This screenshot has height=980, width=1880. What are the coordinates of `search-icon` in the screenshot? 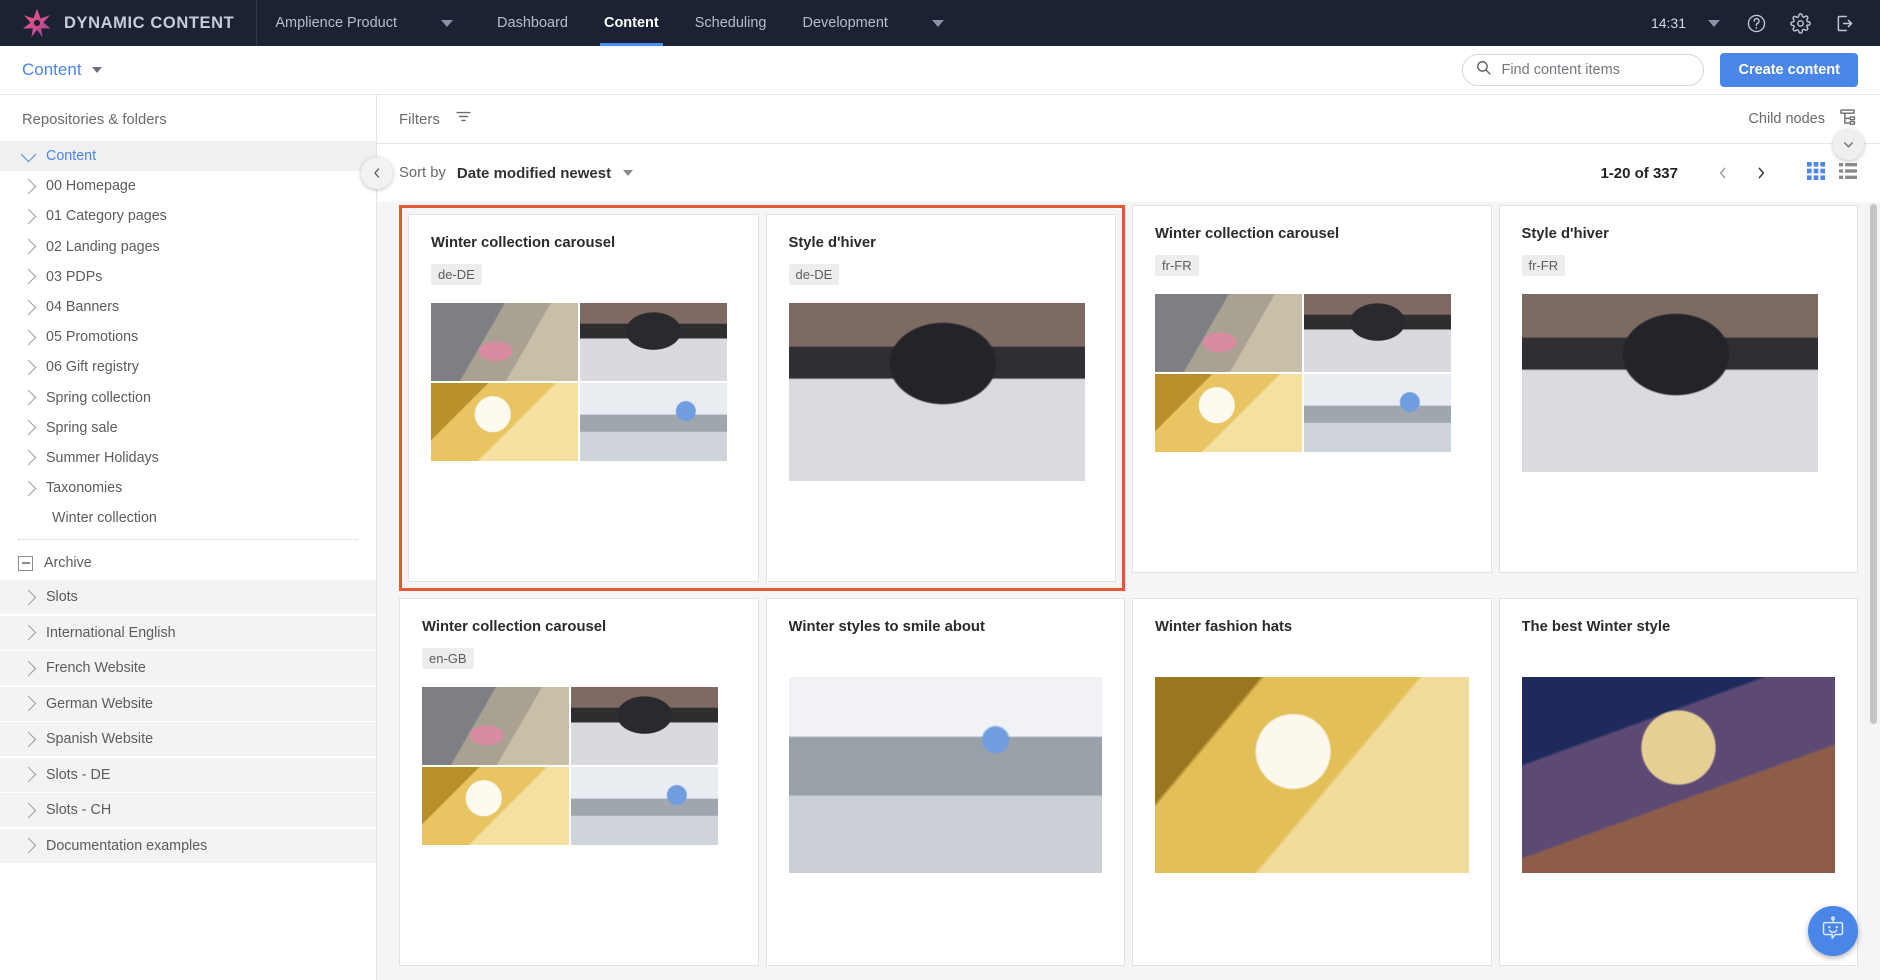 It's located at (1483, 70).